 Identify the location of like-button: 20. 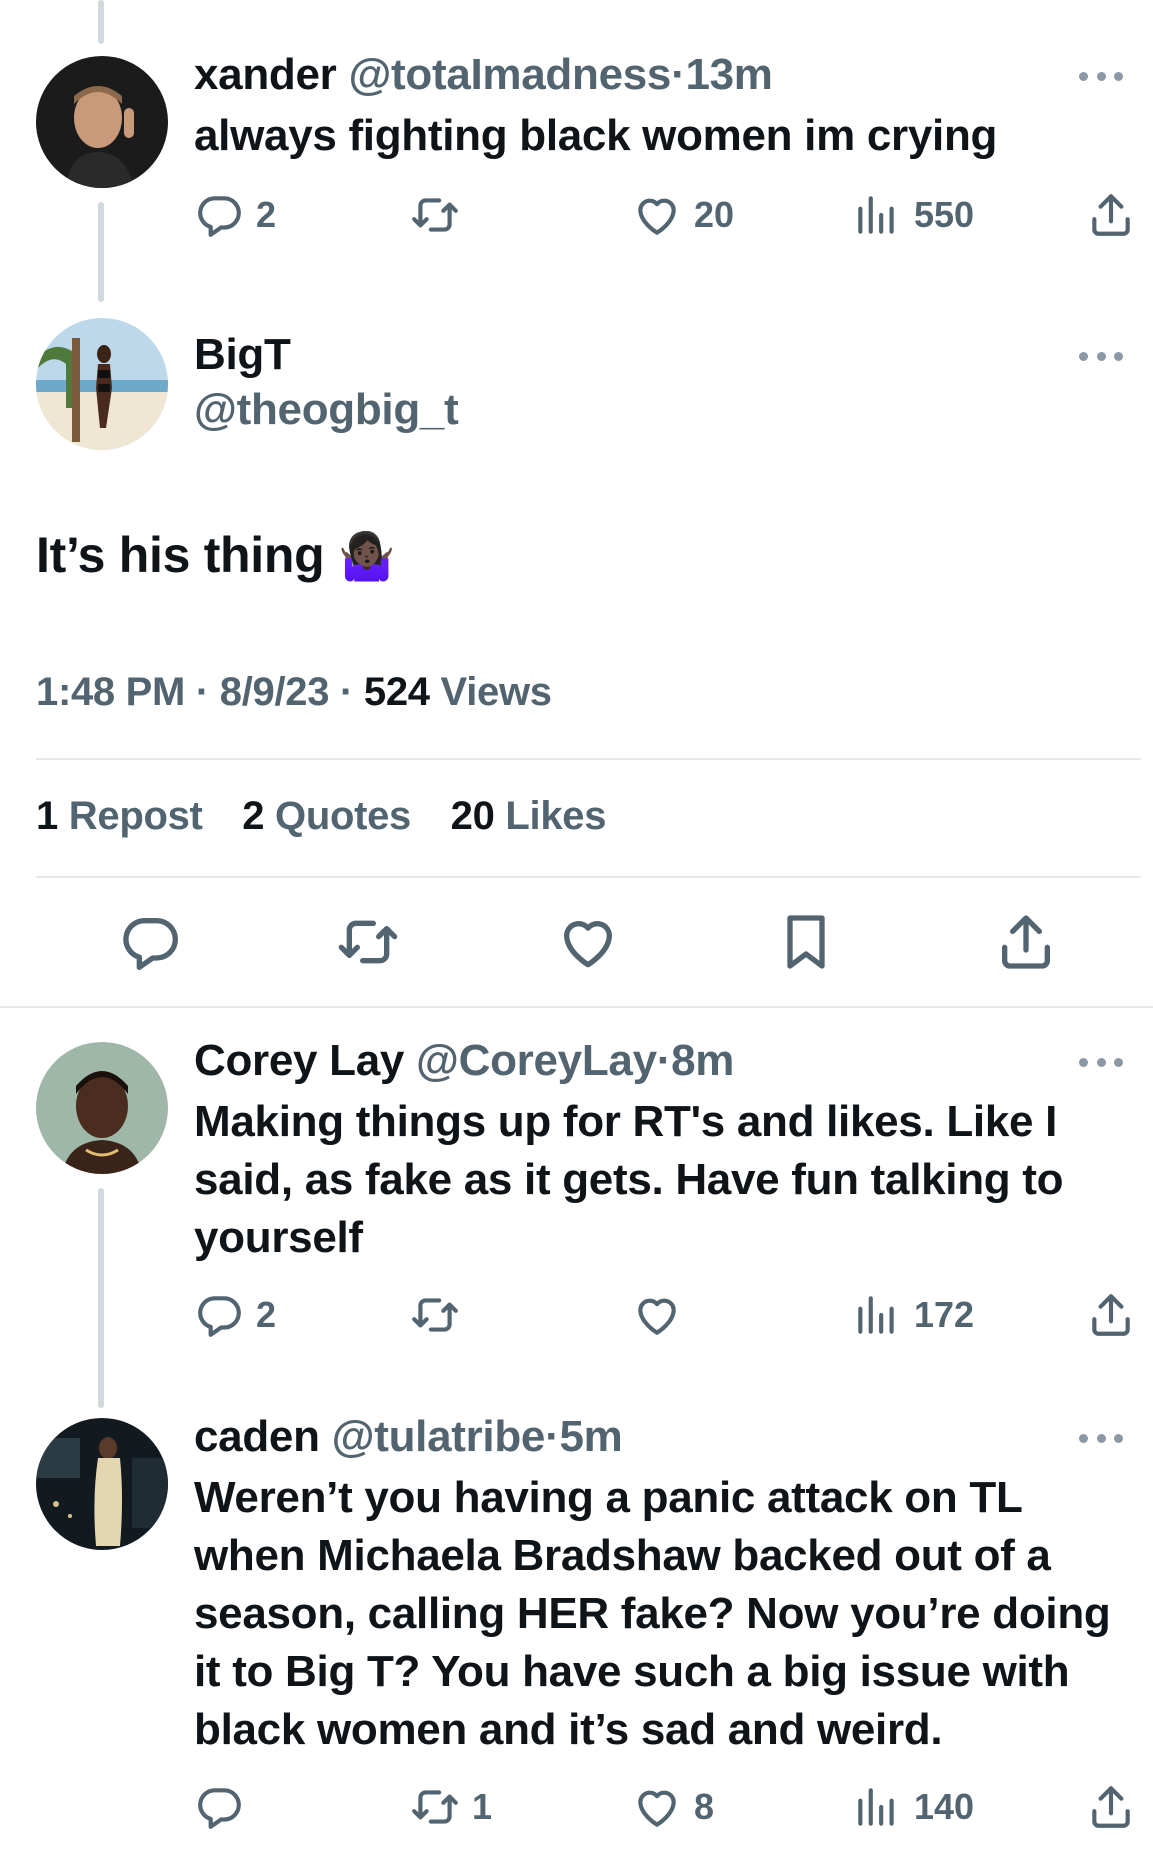
(683, 215).